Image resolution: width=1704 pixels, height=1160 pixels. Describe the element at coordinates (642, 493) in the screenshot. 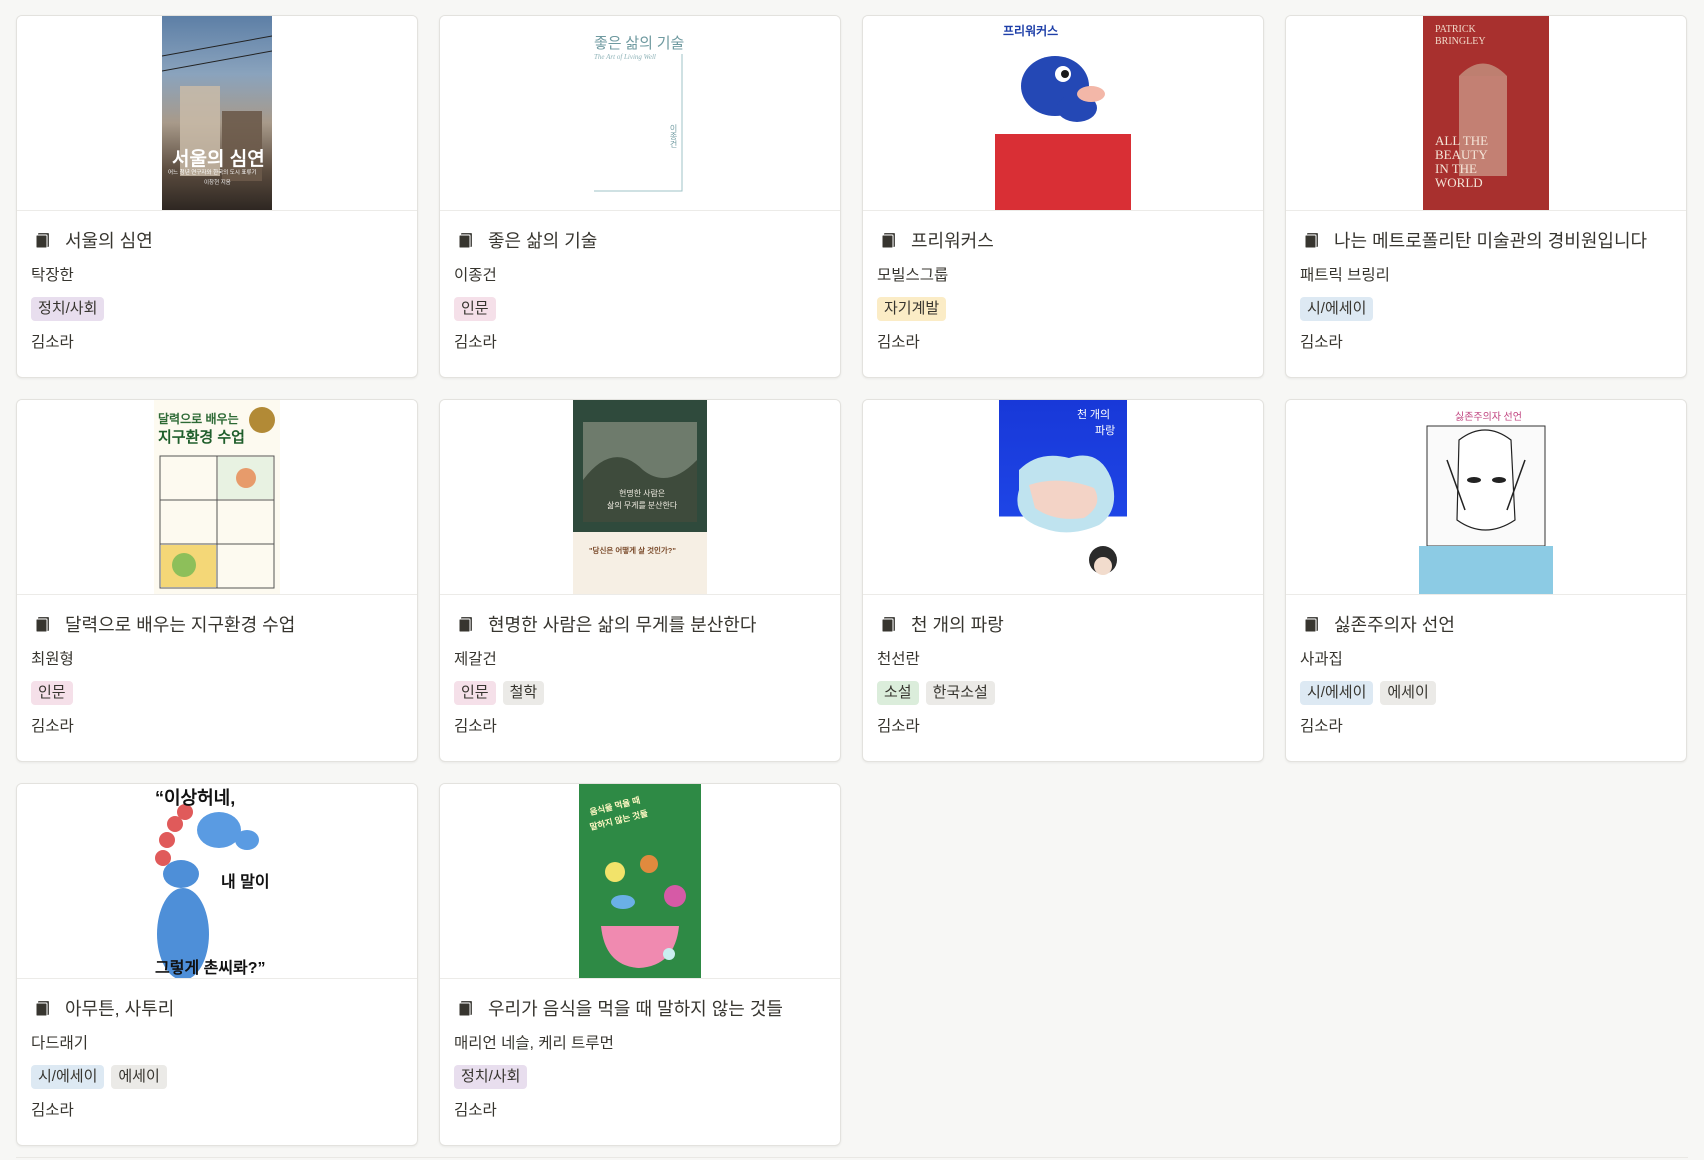

I see `cover-title: 현명한 사람은` at that location.